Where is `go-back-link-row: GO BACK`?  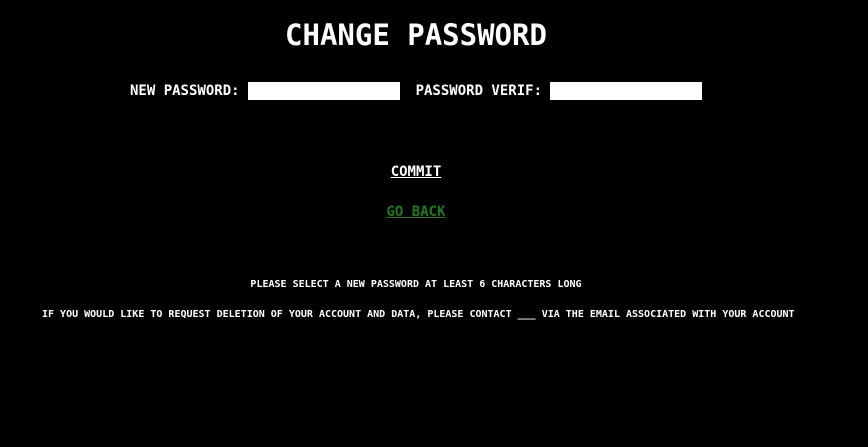
go-back-link-row: GO BACK is located at coordinates (416, 212).